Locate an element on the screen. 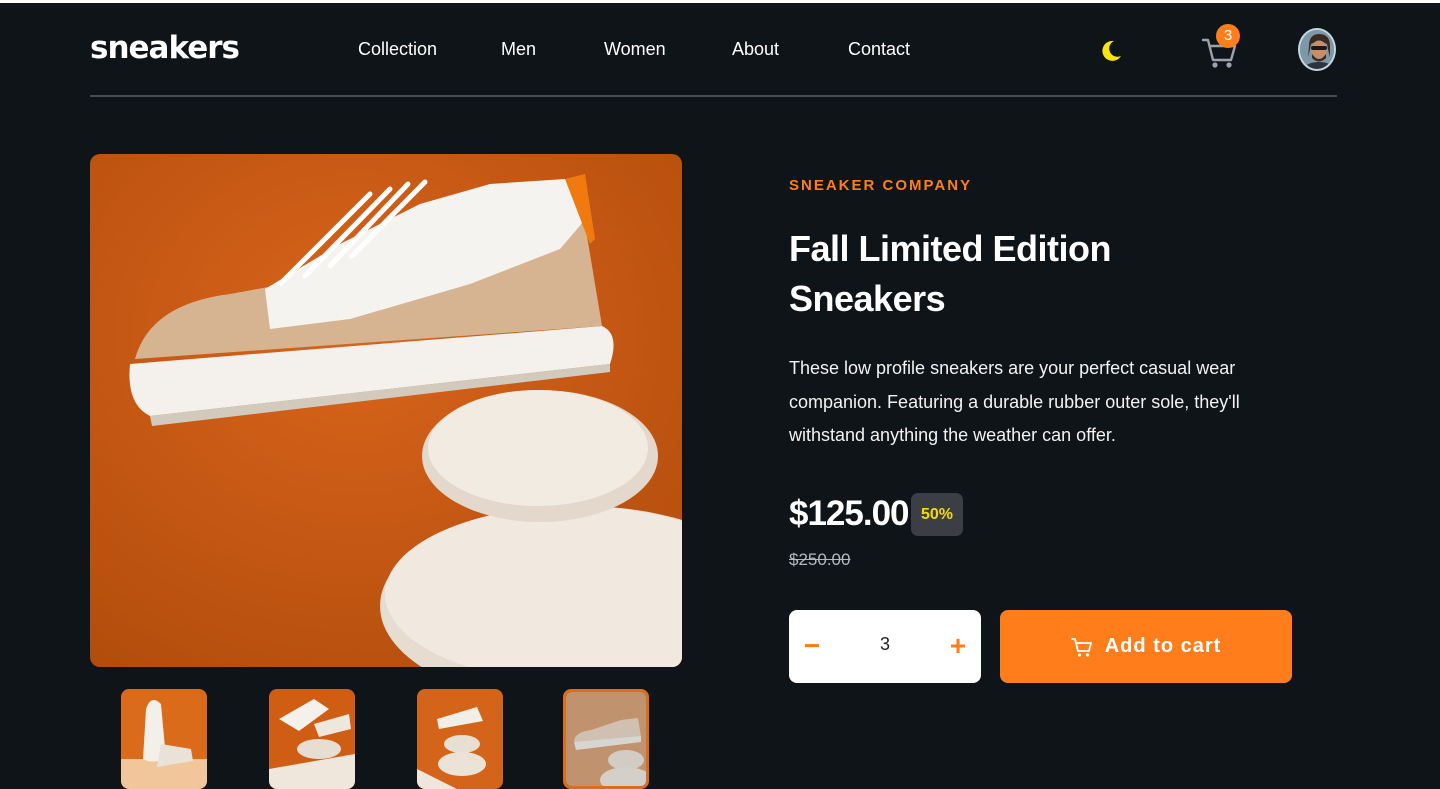  cart-icon is located at coordinates (1081, 647).